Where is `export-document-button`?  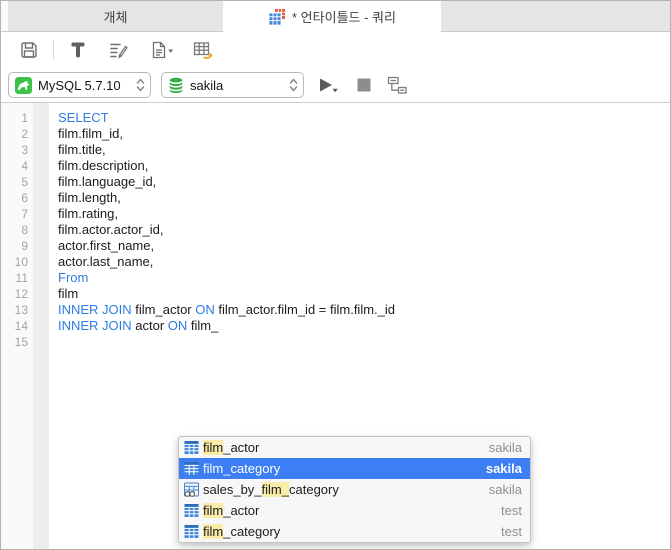 export-document-button is located at coordinates (161, 50).